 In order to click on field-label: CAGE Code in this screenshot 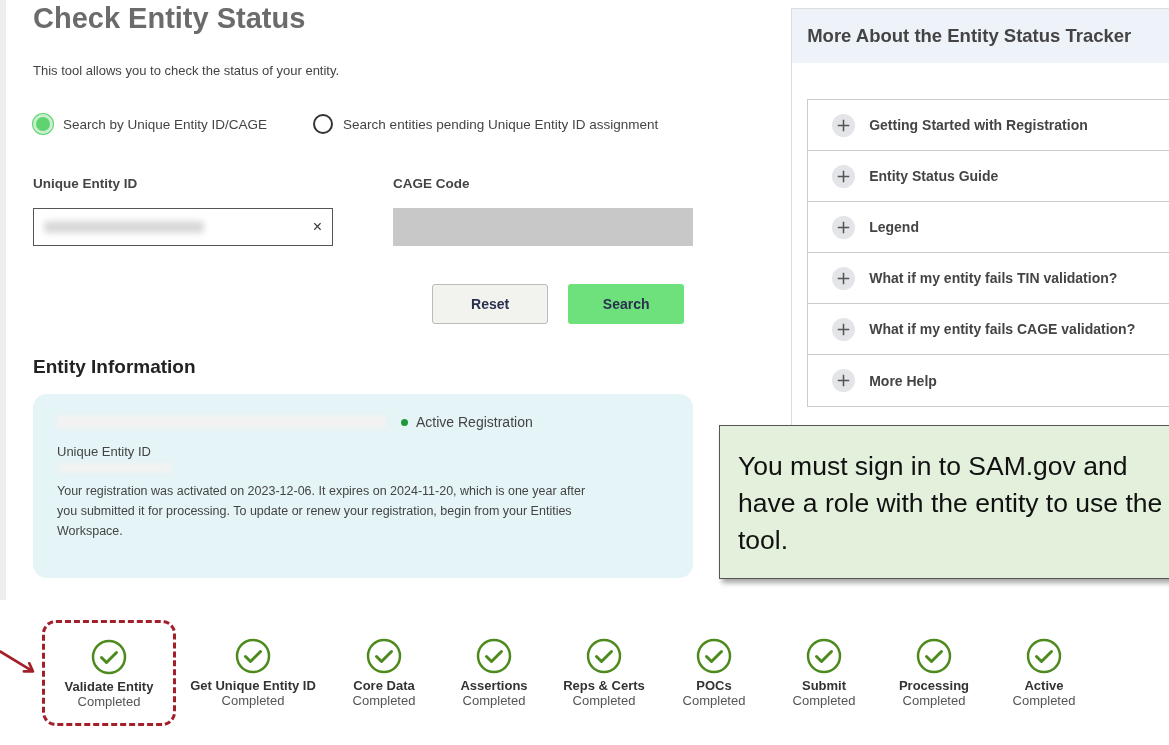, I will do `click(432, 183)`.